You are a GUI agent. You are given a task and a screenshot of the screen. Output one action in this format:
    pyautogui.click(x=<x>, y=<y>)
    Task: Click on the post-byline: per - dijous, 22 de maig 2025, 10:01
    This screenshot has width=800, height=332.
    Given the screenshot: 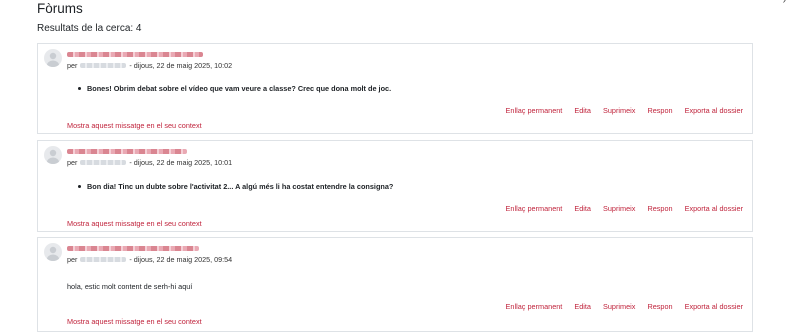 What is the action you would take?
    pyautogui.click(x=149, y=162)
    